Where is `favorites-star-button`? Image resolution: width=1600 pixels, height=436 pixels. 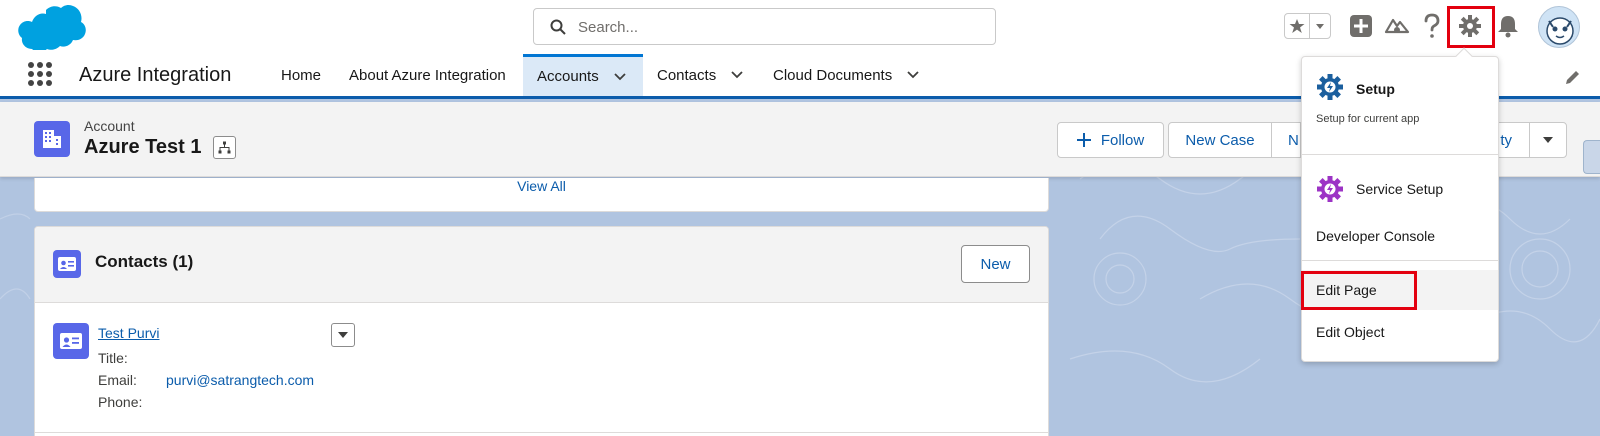
favorites-star-button is located at coordinates (1298, 26).